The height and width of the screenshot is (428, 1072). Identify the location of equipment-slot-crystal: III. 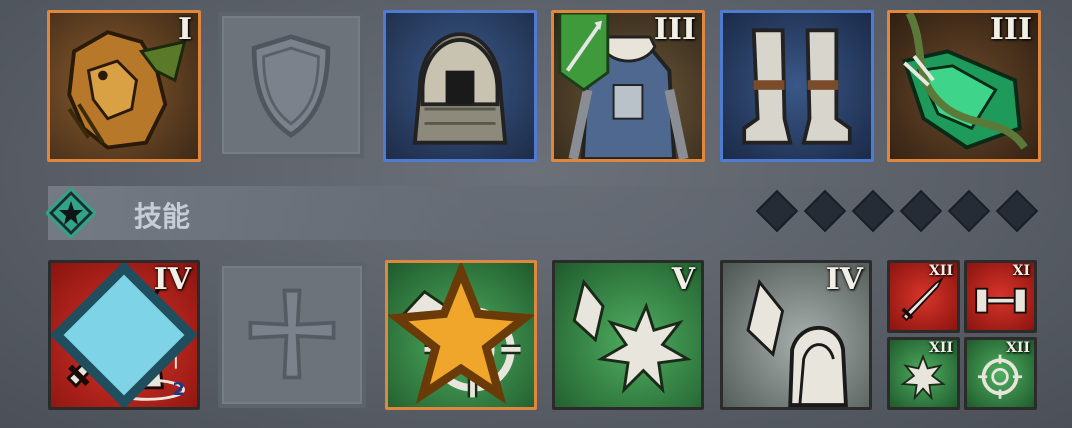
(964, 86).